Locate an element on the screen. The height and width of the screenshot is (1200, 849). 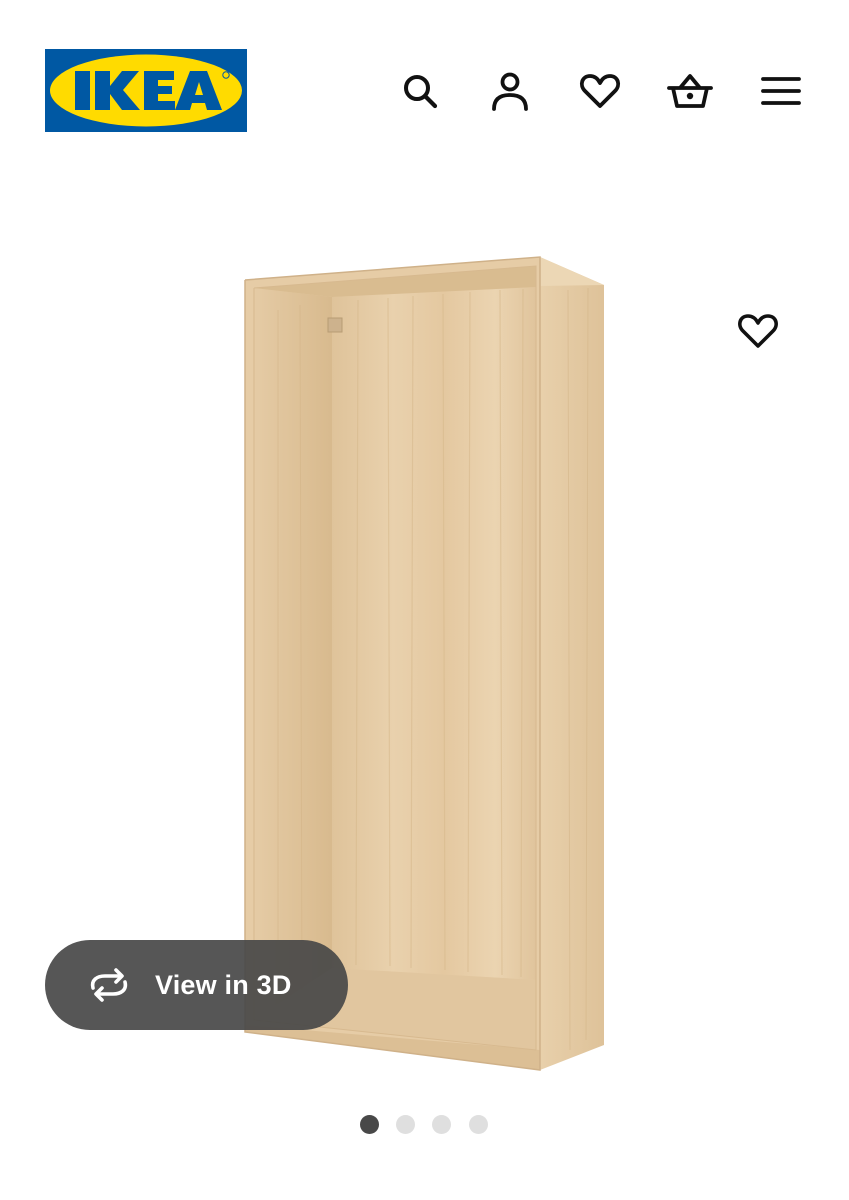
account-button is located at coordinates (510, 91).